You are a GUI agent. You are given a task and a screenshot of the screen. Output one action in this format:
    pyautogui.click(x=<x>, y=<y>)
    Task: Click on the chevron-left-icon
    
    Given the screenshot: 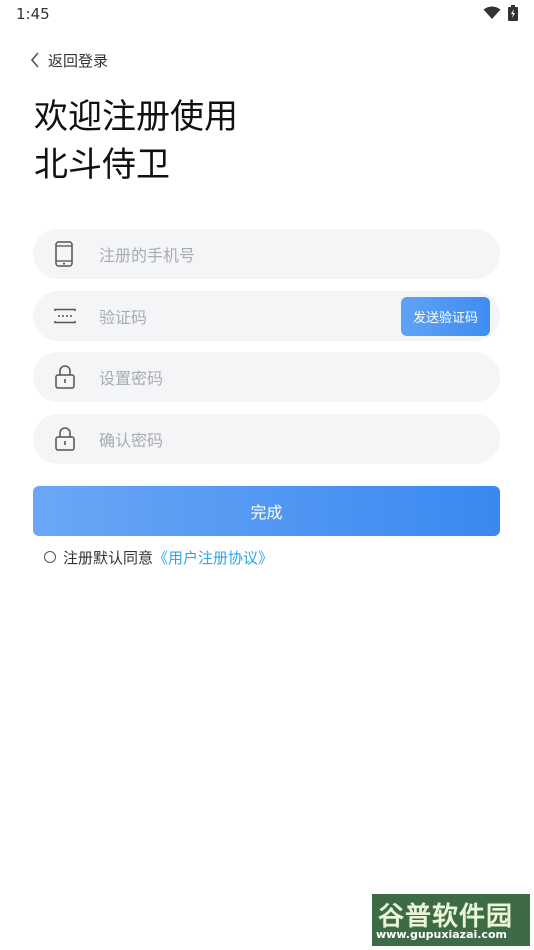 What is the action you would take?
    pyautogui.click(x=34, y=60)
    